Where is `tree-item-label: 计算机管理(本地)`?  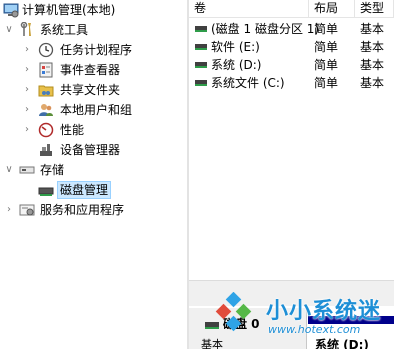 tree-item-label: 计算机管理(本地) is located at coordinates (69, 10).